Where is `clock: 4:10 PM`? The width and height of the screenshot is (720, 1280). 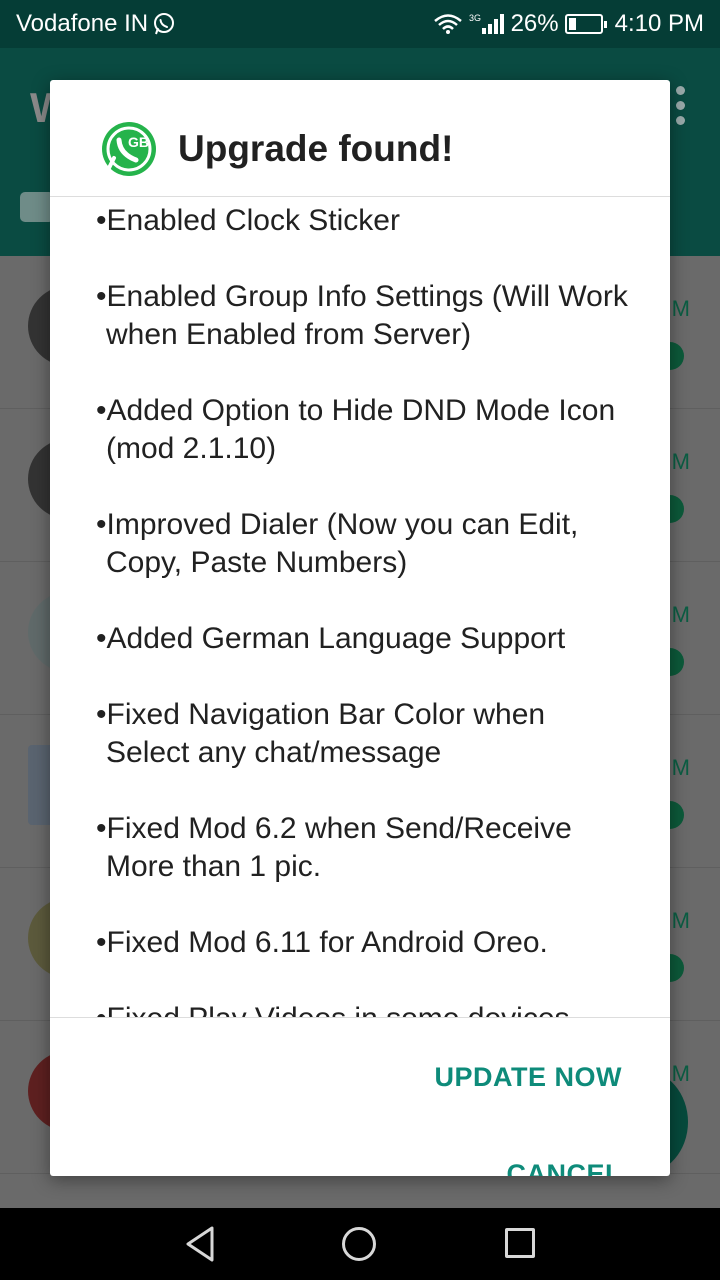 clock: 4:10 PM is located at coordinates (659, 23).